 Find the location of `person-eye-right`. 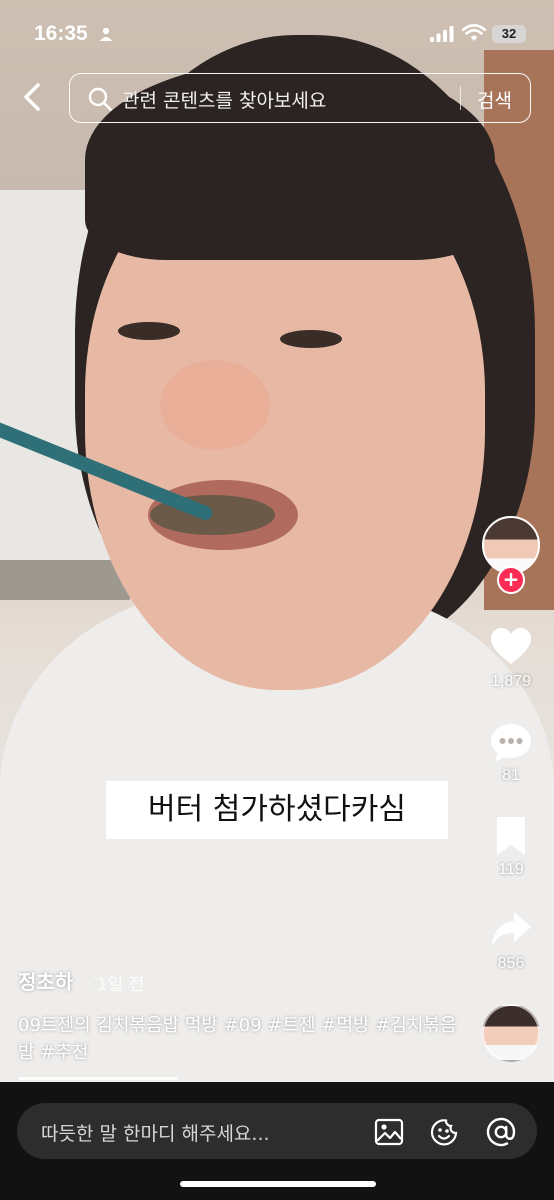

person-eye-right is located at coordinates (311, 339).